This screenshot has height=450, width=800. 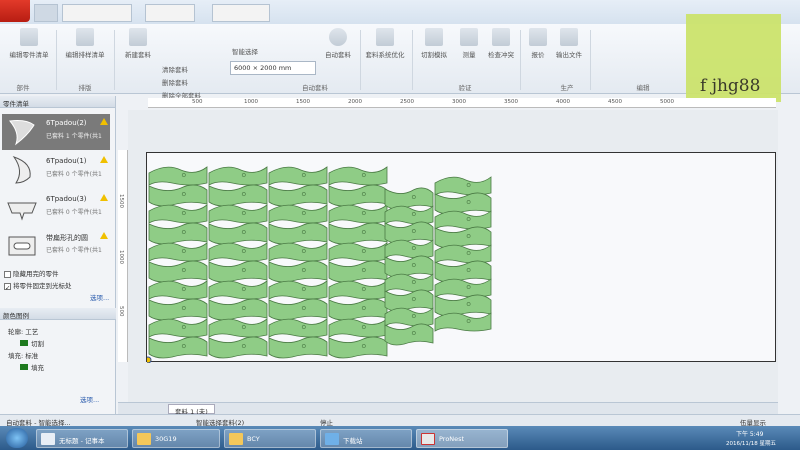 What do you see at coordinates (434, 43) in the screenshot?
I see `cut-simulation-button: 切割模拟` at bounding box center [434, 43].